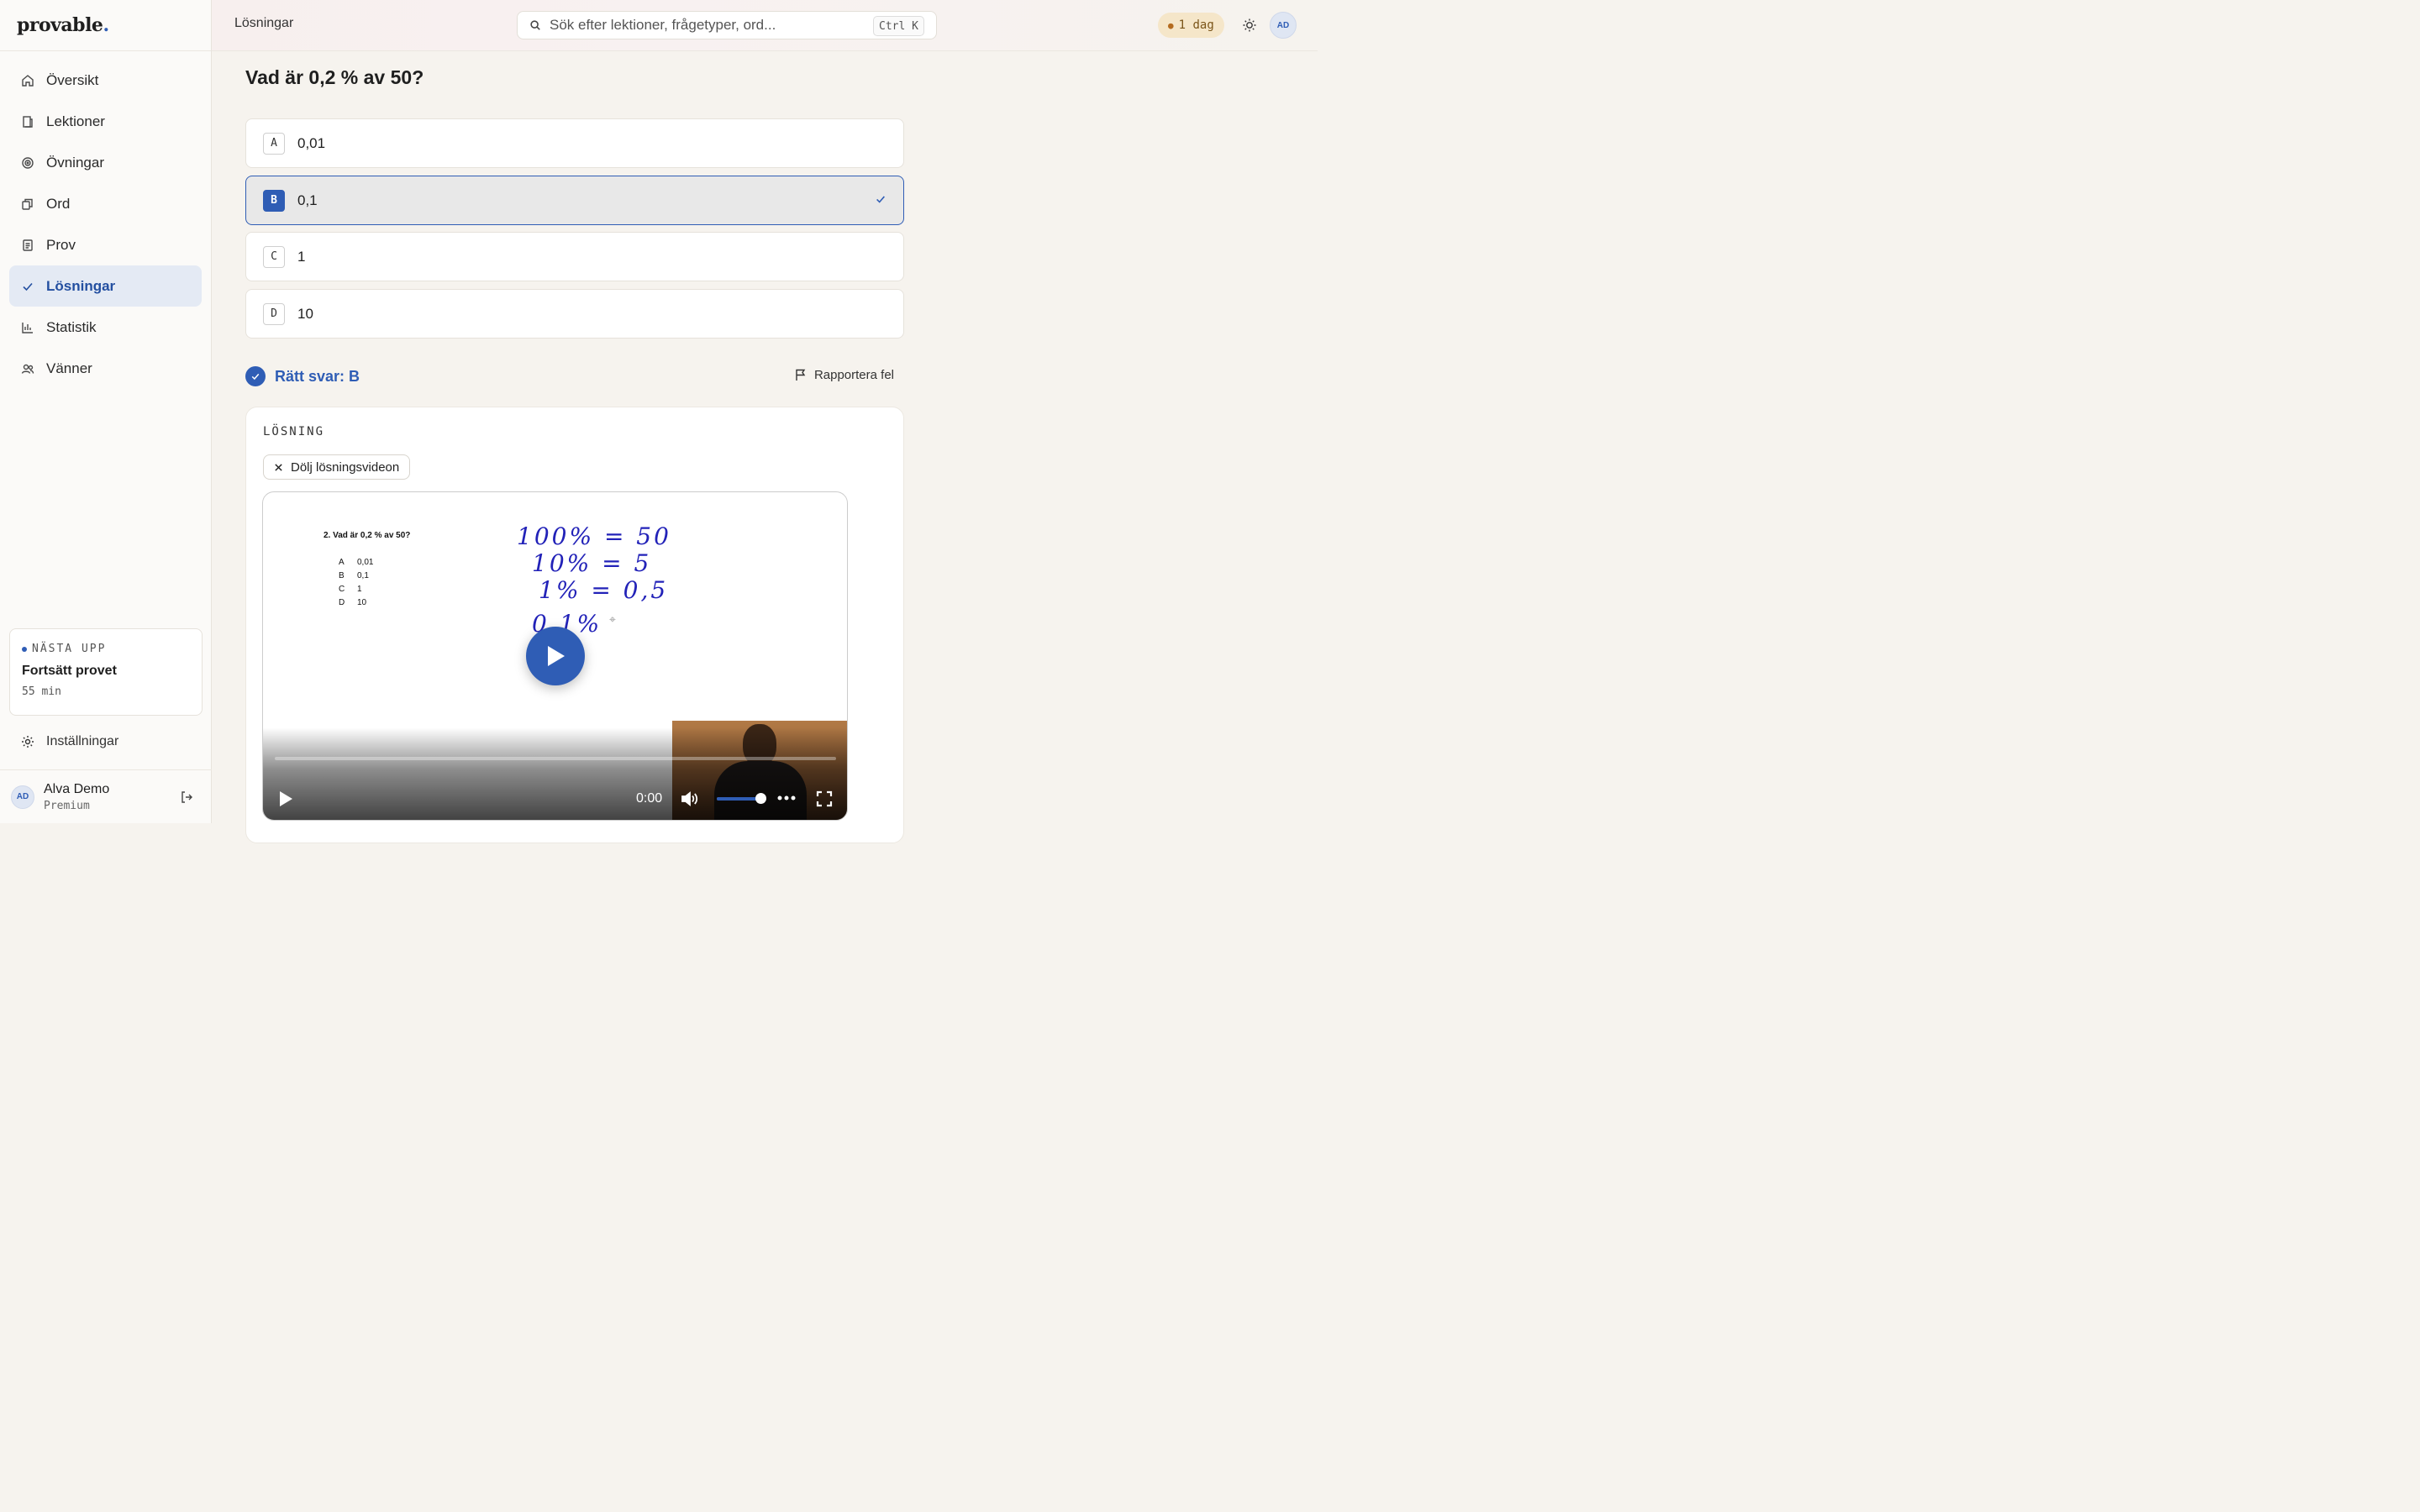 This screenshot has height=1512, width=2420. I want to click on sidebar-item-vanner: Vänner, so click(105, 368).